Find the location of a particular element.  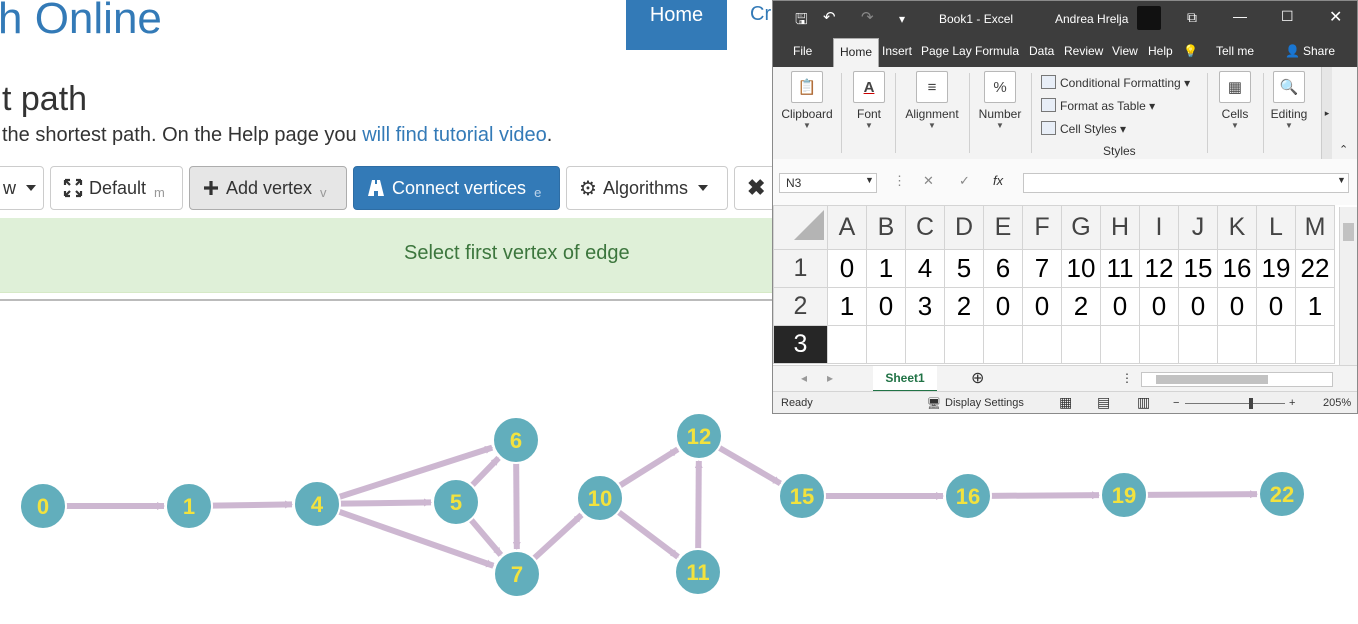

scroll-left-icon: ◂ is located at coordinates (804, 378).